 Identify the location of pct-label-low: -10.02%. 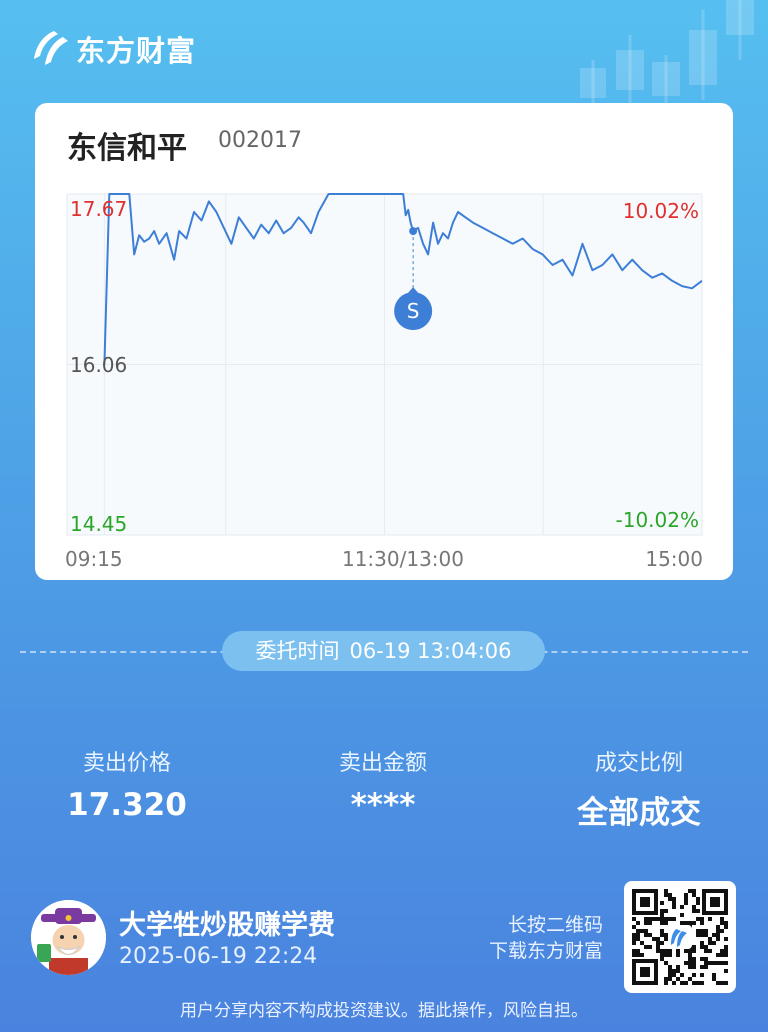
(657, 520).